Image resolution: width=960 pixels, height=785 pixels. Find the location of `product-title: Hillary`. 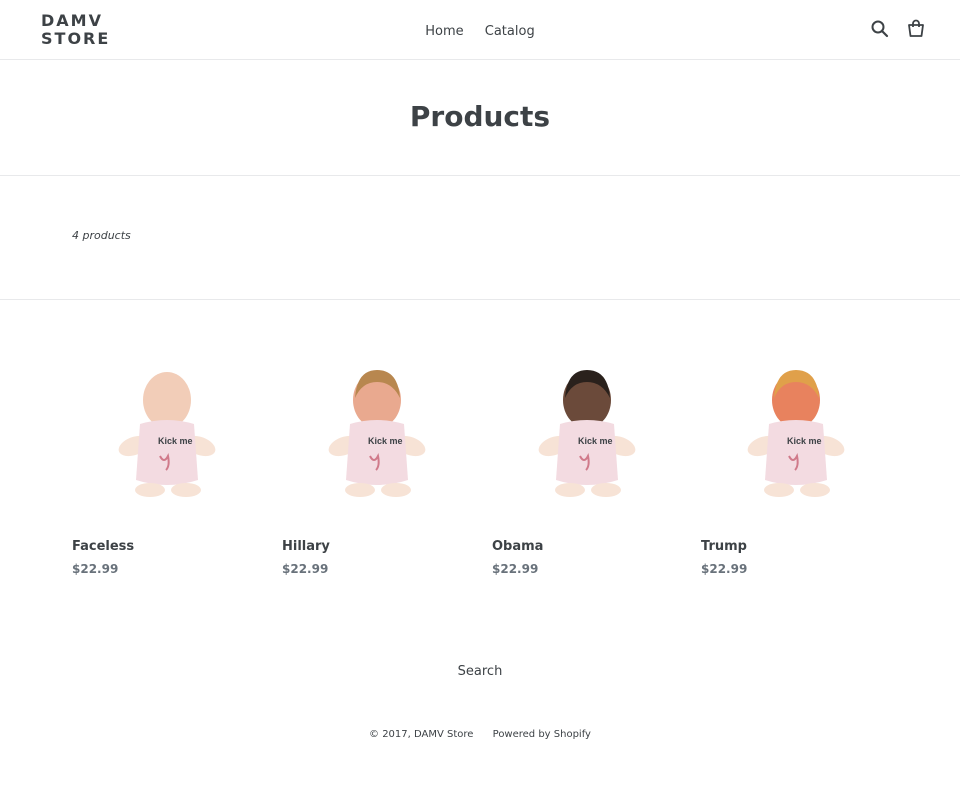

product-title: Hillary is located at coordinates (306, 547).